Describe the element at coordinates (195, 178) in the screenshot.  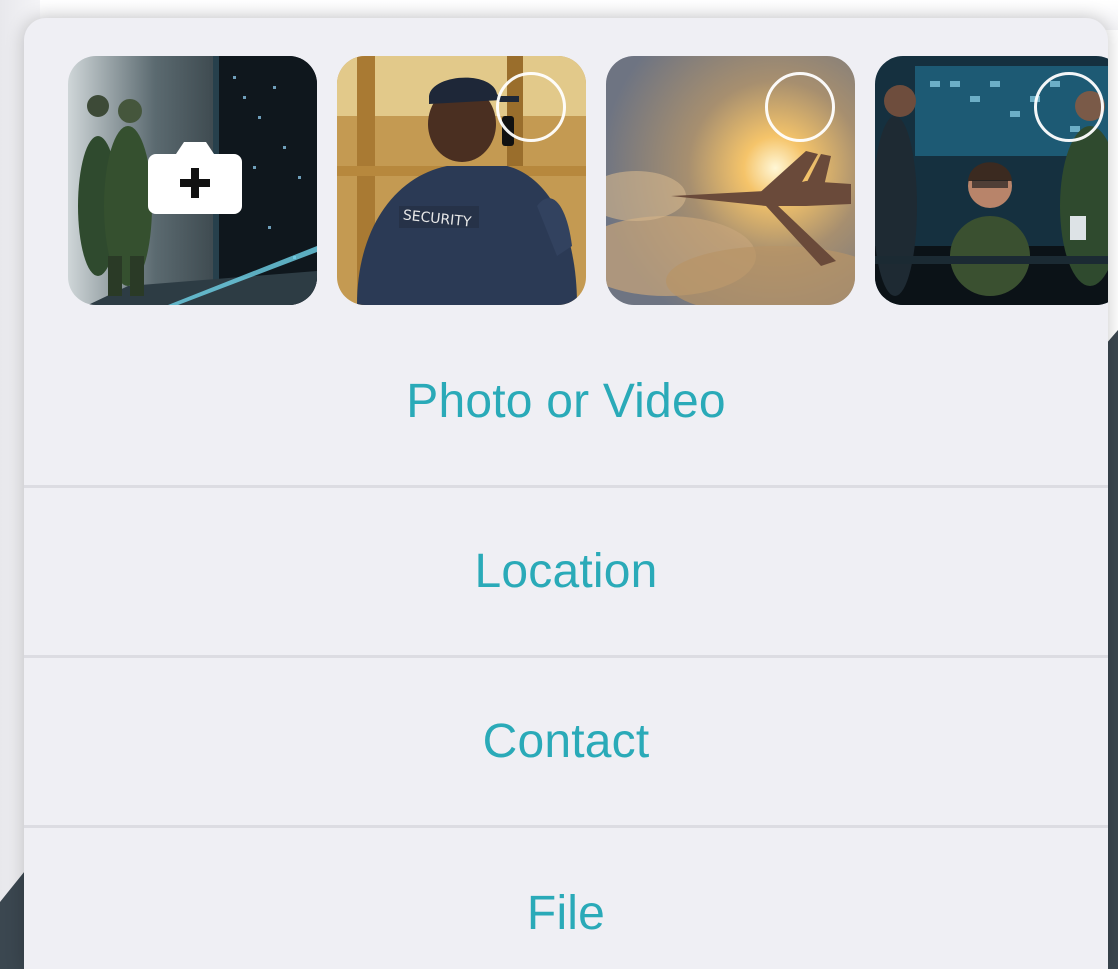
I see `camera-plus-icon` at that location.